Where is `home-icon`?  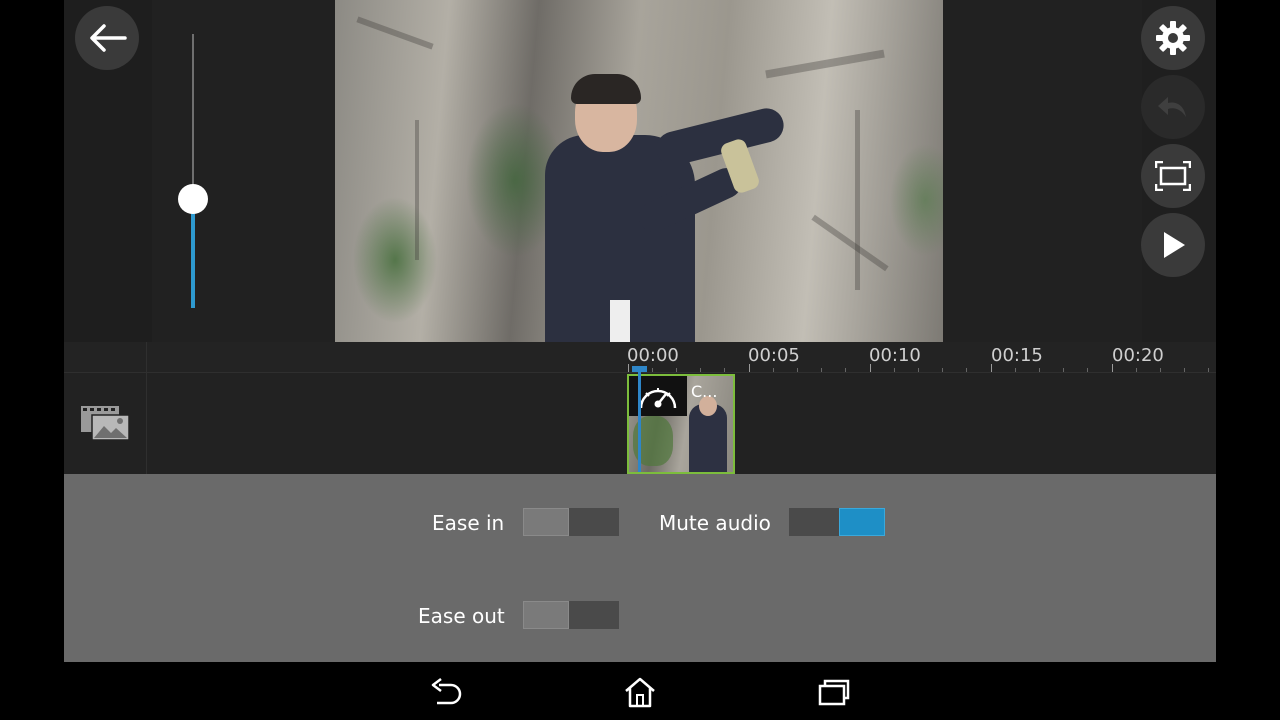
home-icon is located at coordinates (640, 692).